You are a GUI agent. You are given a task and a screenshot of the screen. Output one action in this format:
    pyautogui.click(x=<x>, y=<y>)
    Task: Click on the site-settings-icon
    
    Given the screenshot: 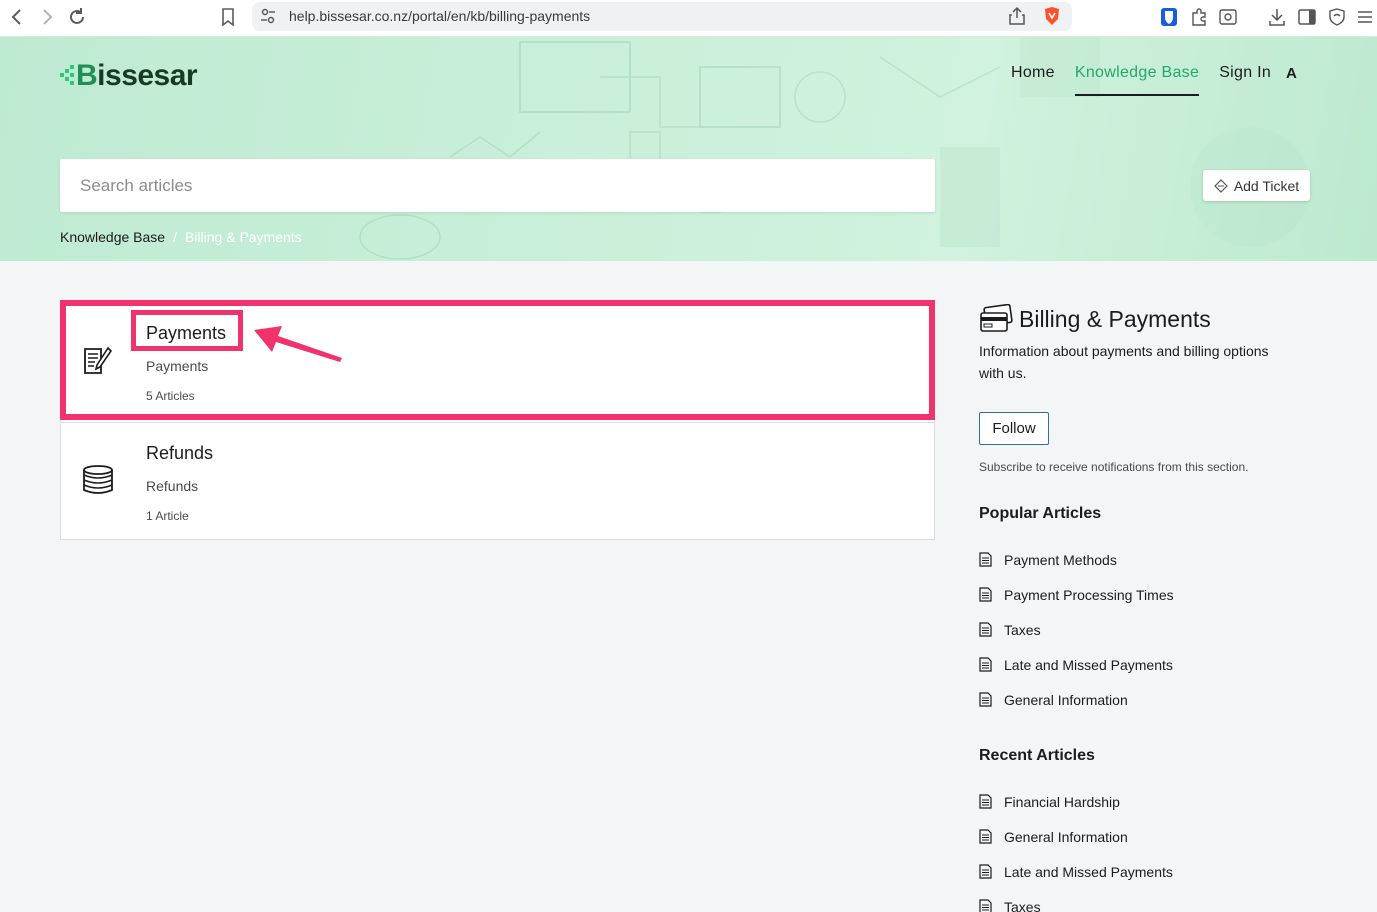 What is the action you would take?
    pyautogui.click(x=268, y=16)
    